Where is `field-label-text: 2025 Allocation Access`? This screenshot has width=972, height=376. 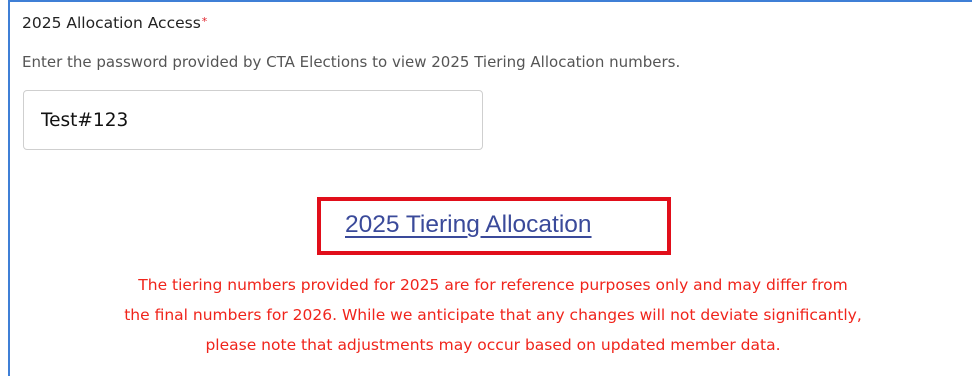 field-label-text: 2025 Allocation Access is located at coordinates (111, 23).